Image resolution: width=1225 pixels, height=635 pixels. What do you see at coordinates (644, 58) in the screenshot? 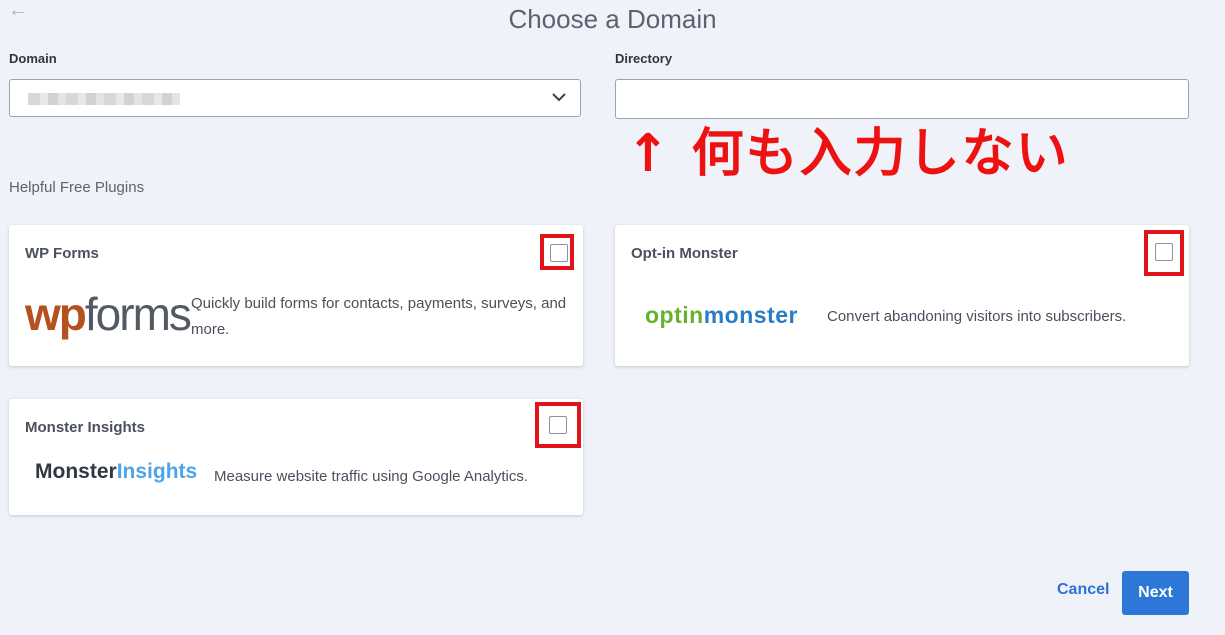
I see `directory-label: Directory` at bounding box center [644, 58].